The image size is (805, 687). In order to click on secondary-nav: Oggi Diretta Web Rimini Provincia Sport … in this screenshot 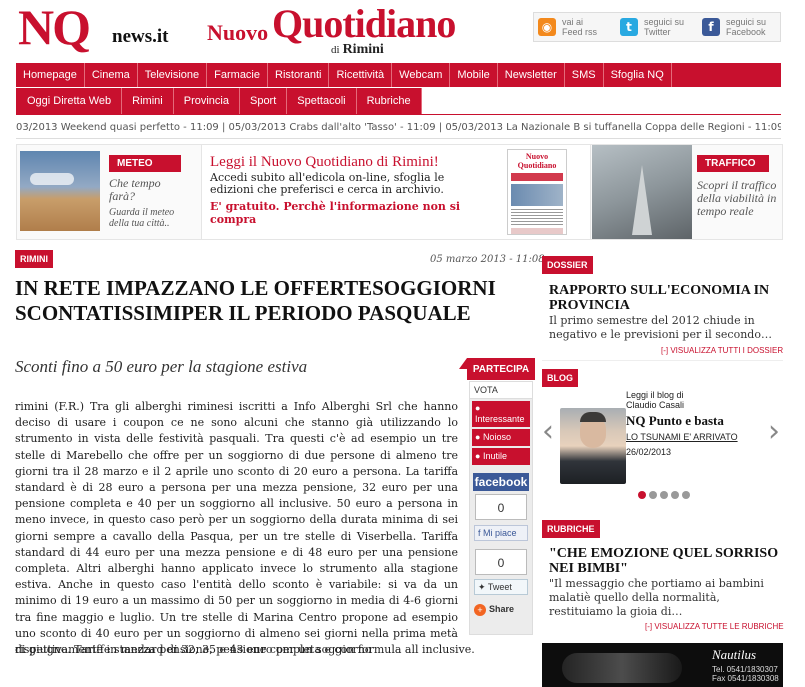, I will do `click(398, 101)`.